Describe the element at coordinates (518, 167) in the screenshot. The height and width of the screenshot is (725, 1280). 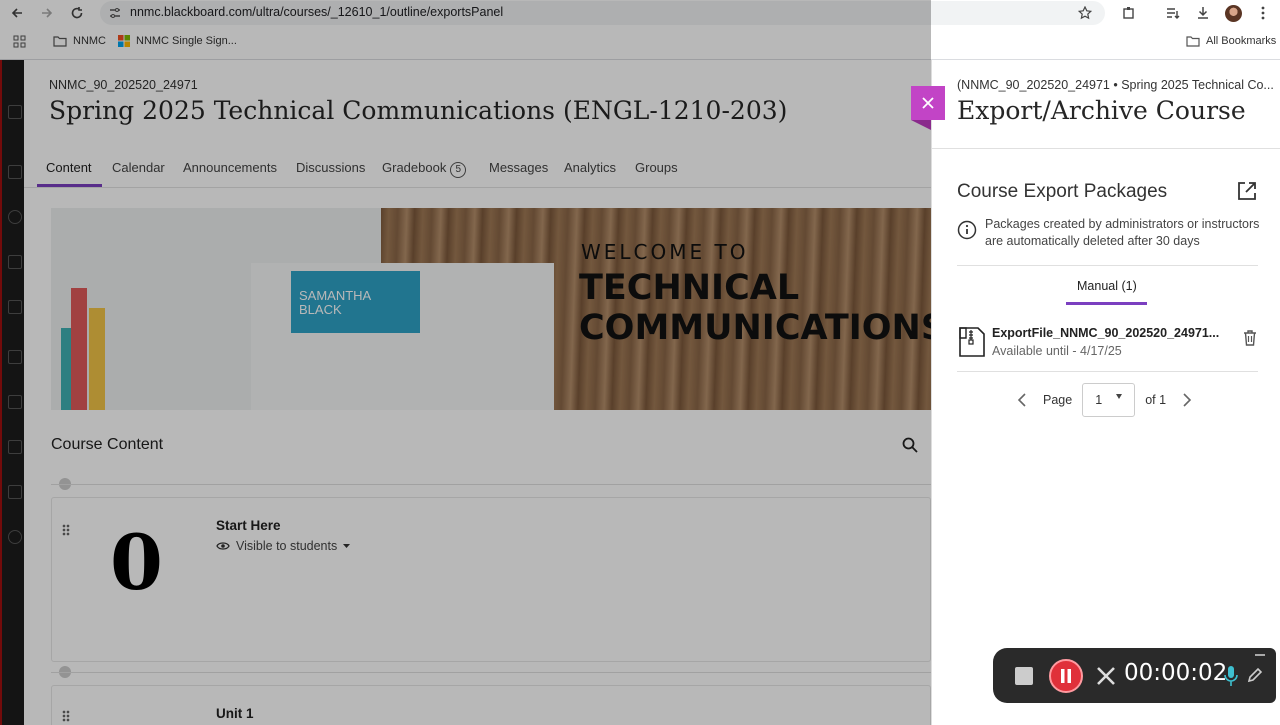
I see `tab-messages: Messages` at that location.